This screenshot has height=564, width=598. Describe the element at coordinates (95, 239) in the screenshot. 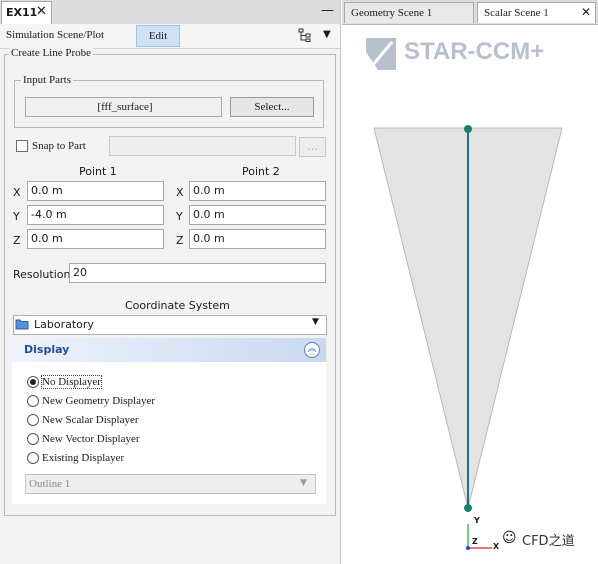

I see `point1-z-field: 0.0 m` at that location.